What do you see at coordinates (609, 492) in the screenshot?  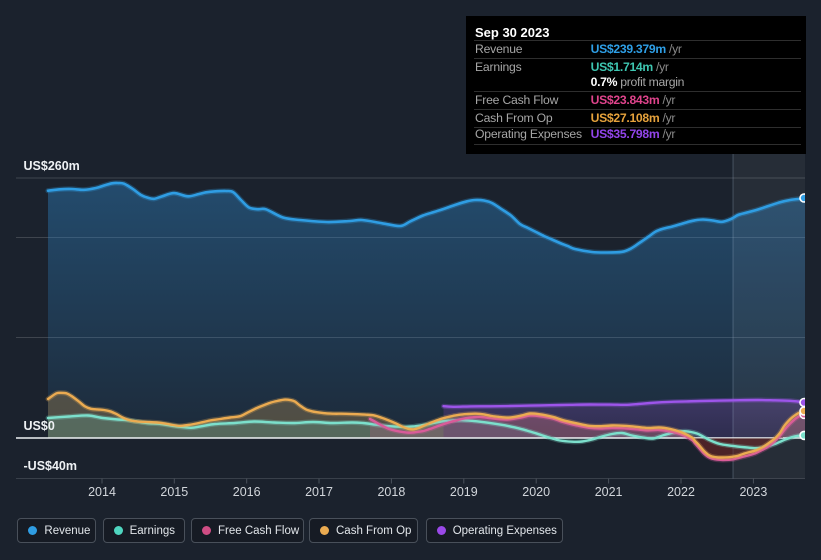 I see `svg-text: 2021` at bounding box center [609, 492].